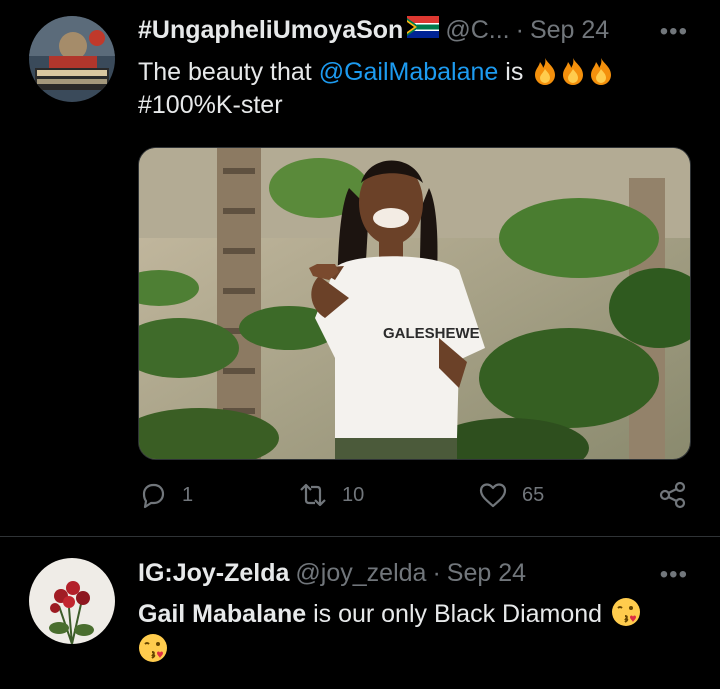  Describe the element at coordinates (222, 614) in the screenshot. I see `tweet-text-bold: Gail Mabalane` at that location.